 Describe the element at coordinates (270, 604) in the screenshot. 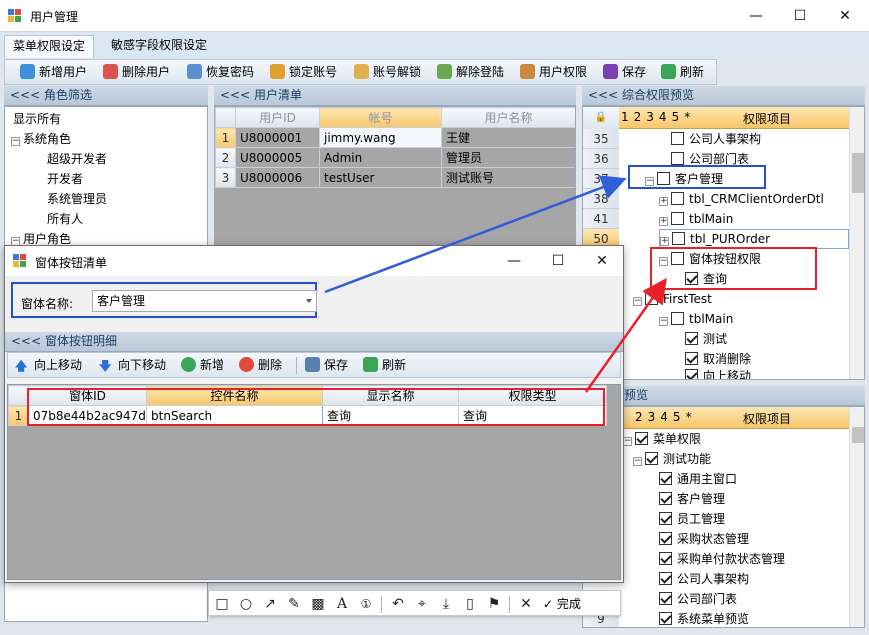

I see `arrow-icon: ↗` at that location.